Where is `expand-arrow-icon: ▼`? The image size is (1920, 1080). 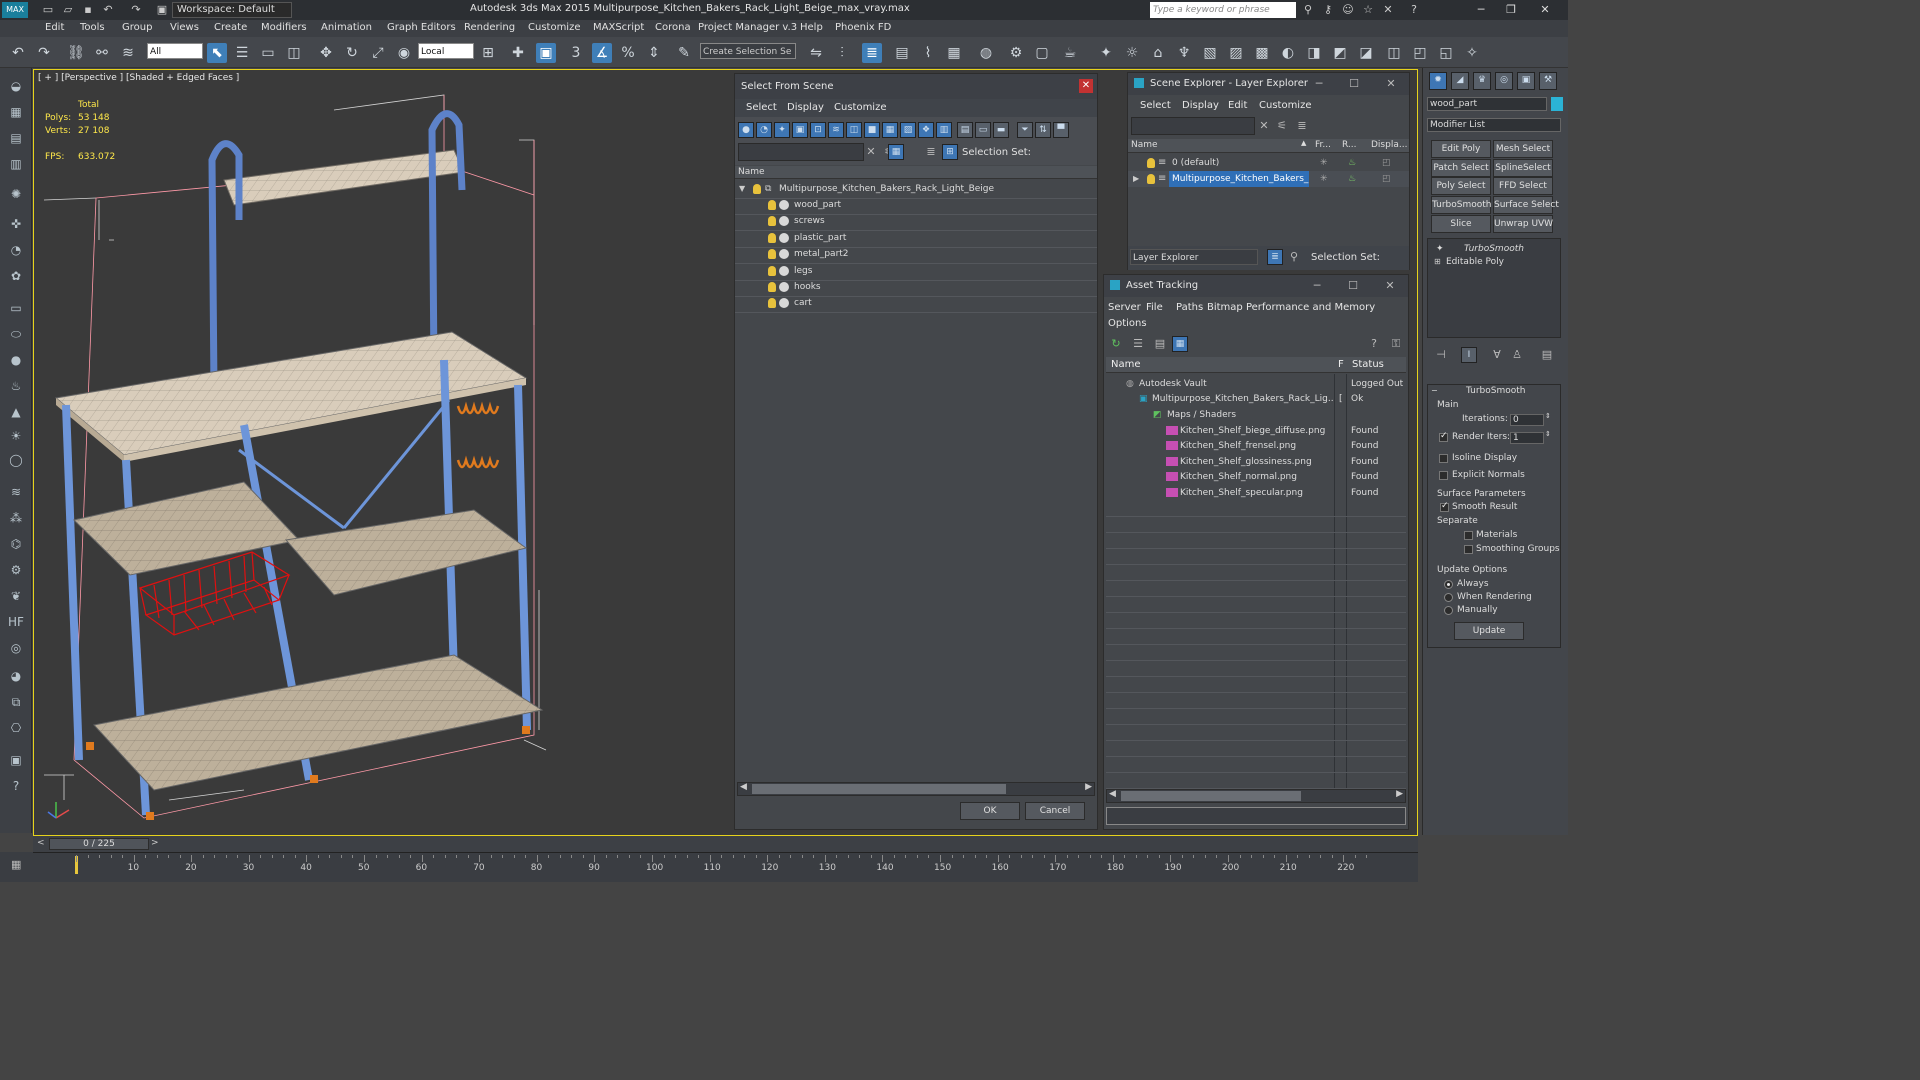
expand-arrow-icon: ▼ is located at coordinates (742, 189).